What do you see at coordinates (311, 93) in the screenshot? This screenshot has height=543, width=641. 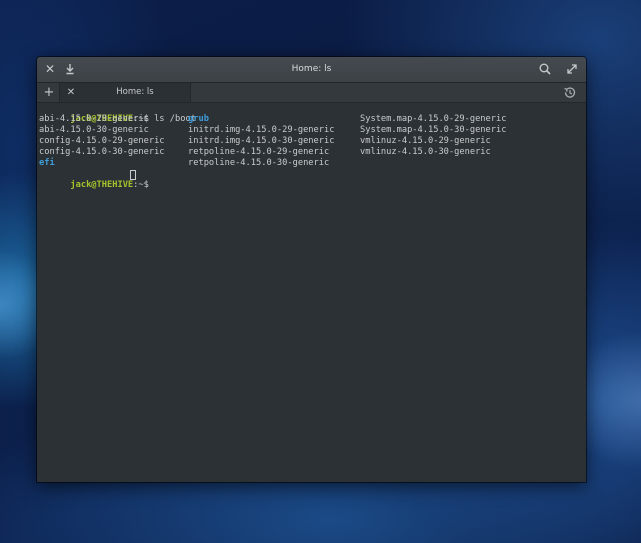 I see `tab-bar: + ✕ Home: ls` at bounding box center [311, 93].